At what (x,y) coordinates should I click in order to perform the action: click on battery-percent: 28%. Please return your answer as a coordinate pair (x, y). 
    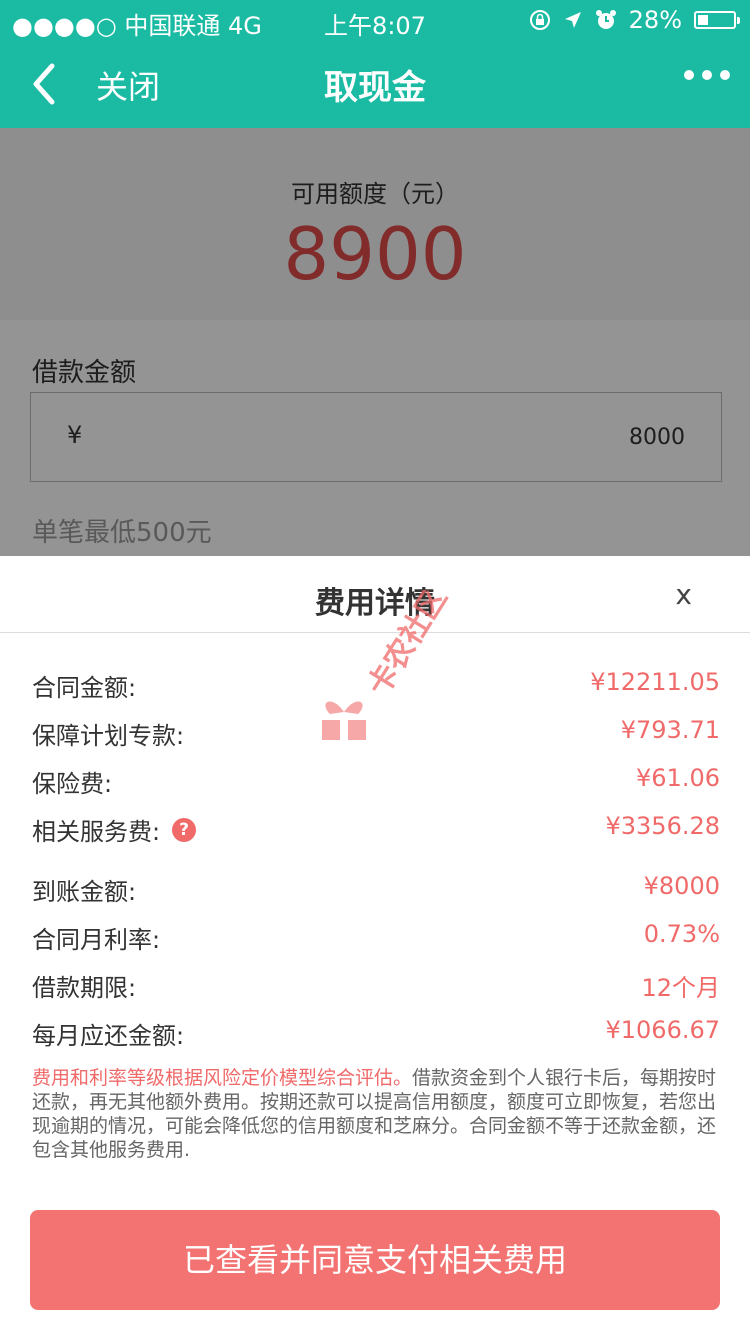
    Looking at the image, I should click on (655, 20).